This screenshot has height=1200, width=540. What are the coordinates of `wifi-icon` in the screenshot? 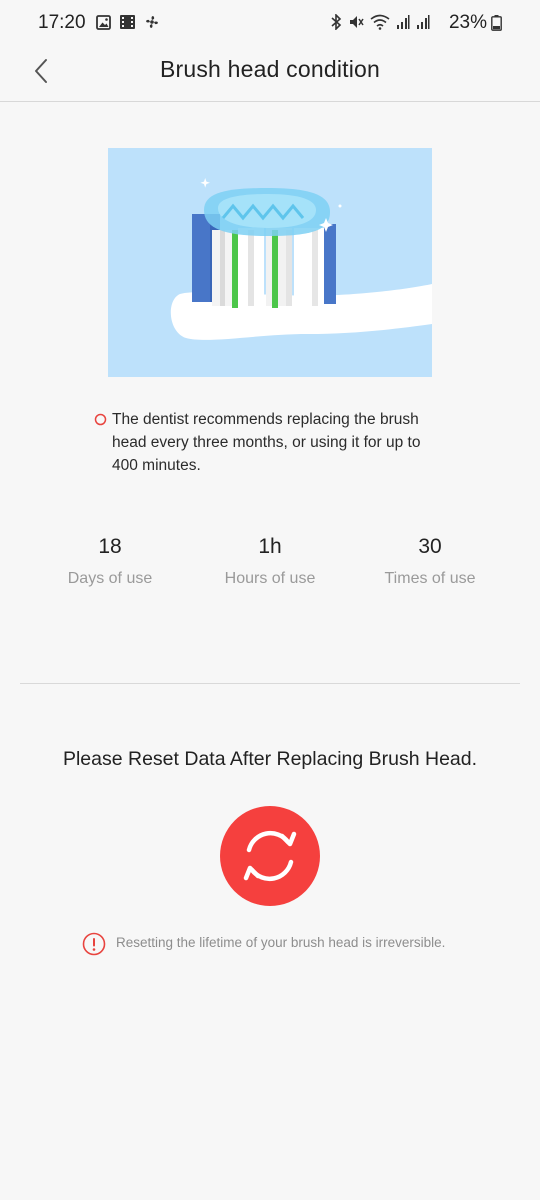 It's located at (380, 22).